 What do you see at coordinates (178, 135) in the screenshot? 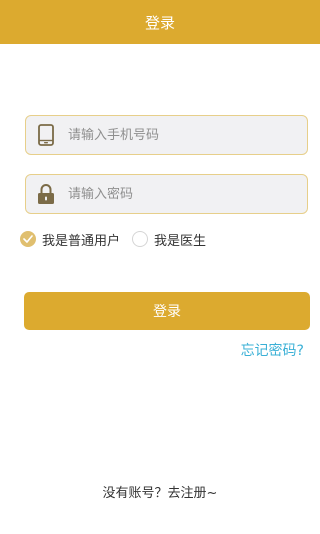
I see `phone-input` at bounding box center [178, 135].